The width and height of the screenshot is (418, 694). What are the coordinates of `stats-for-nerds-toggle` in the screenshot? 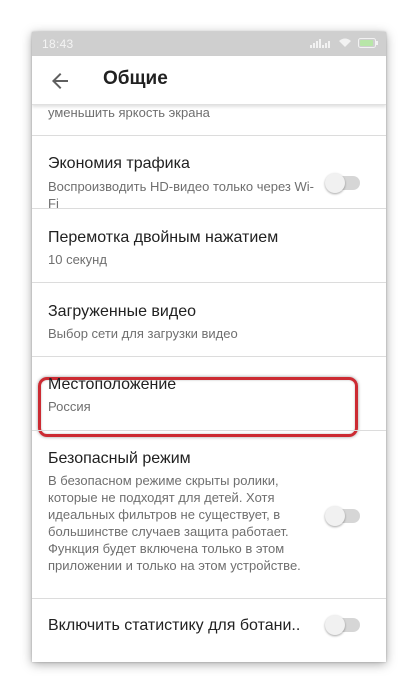 It's located at (342, 625).